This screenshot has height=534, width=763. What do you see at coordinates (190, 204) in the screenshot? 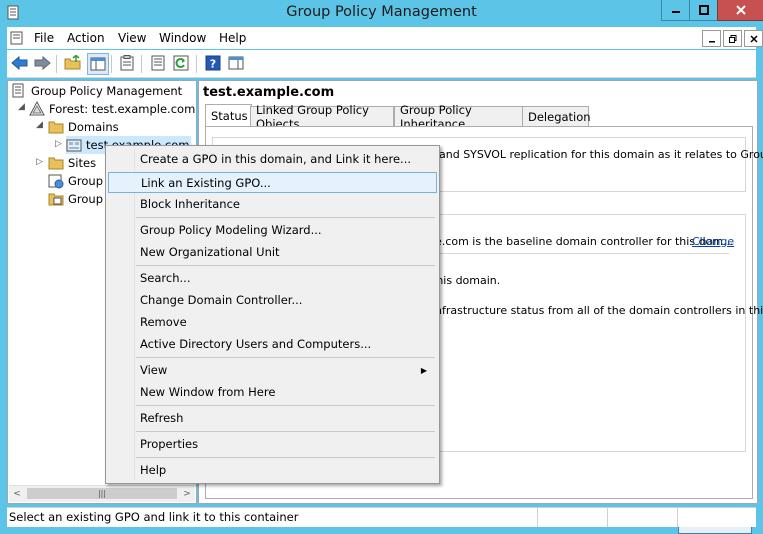
I see `menu-item-label: Block Inheritance` at bounding box center [190, 204].